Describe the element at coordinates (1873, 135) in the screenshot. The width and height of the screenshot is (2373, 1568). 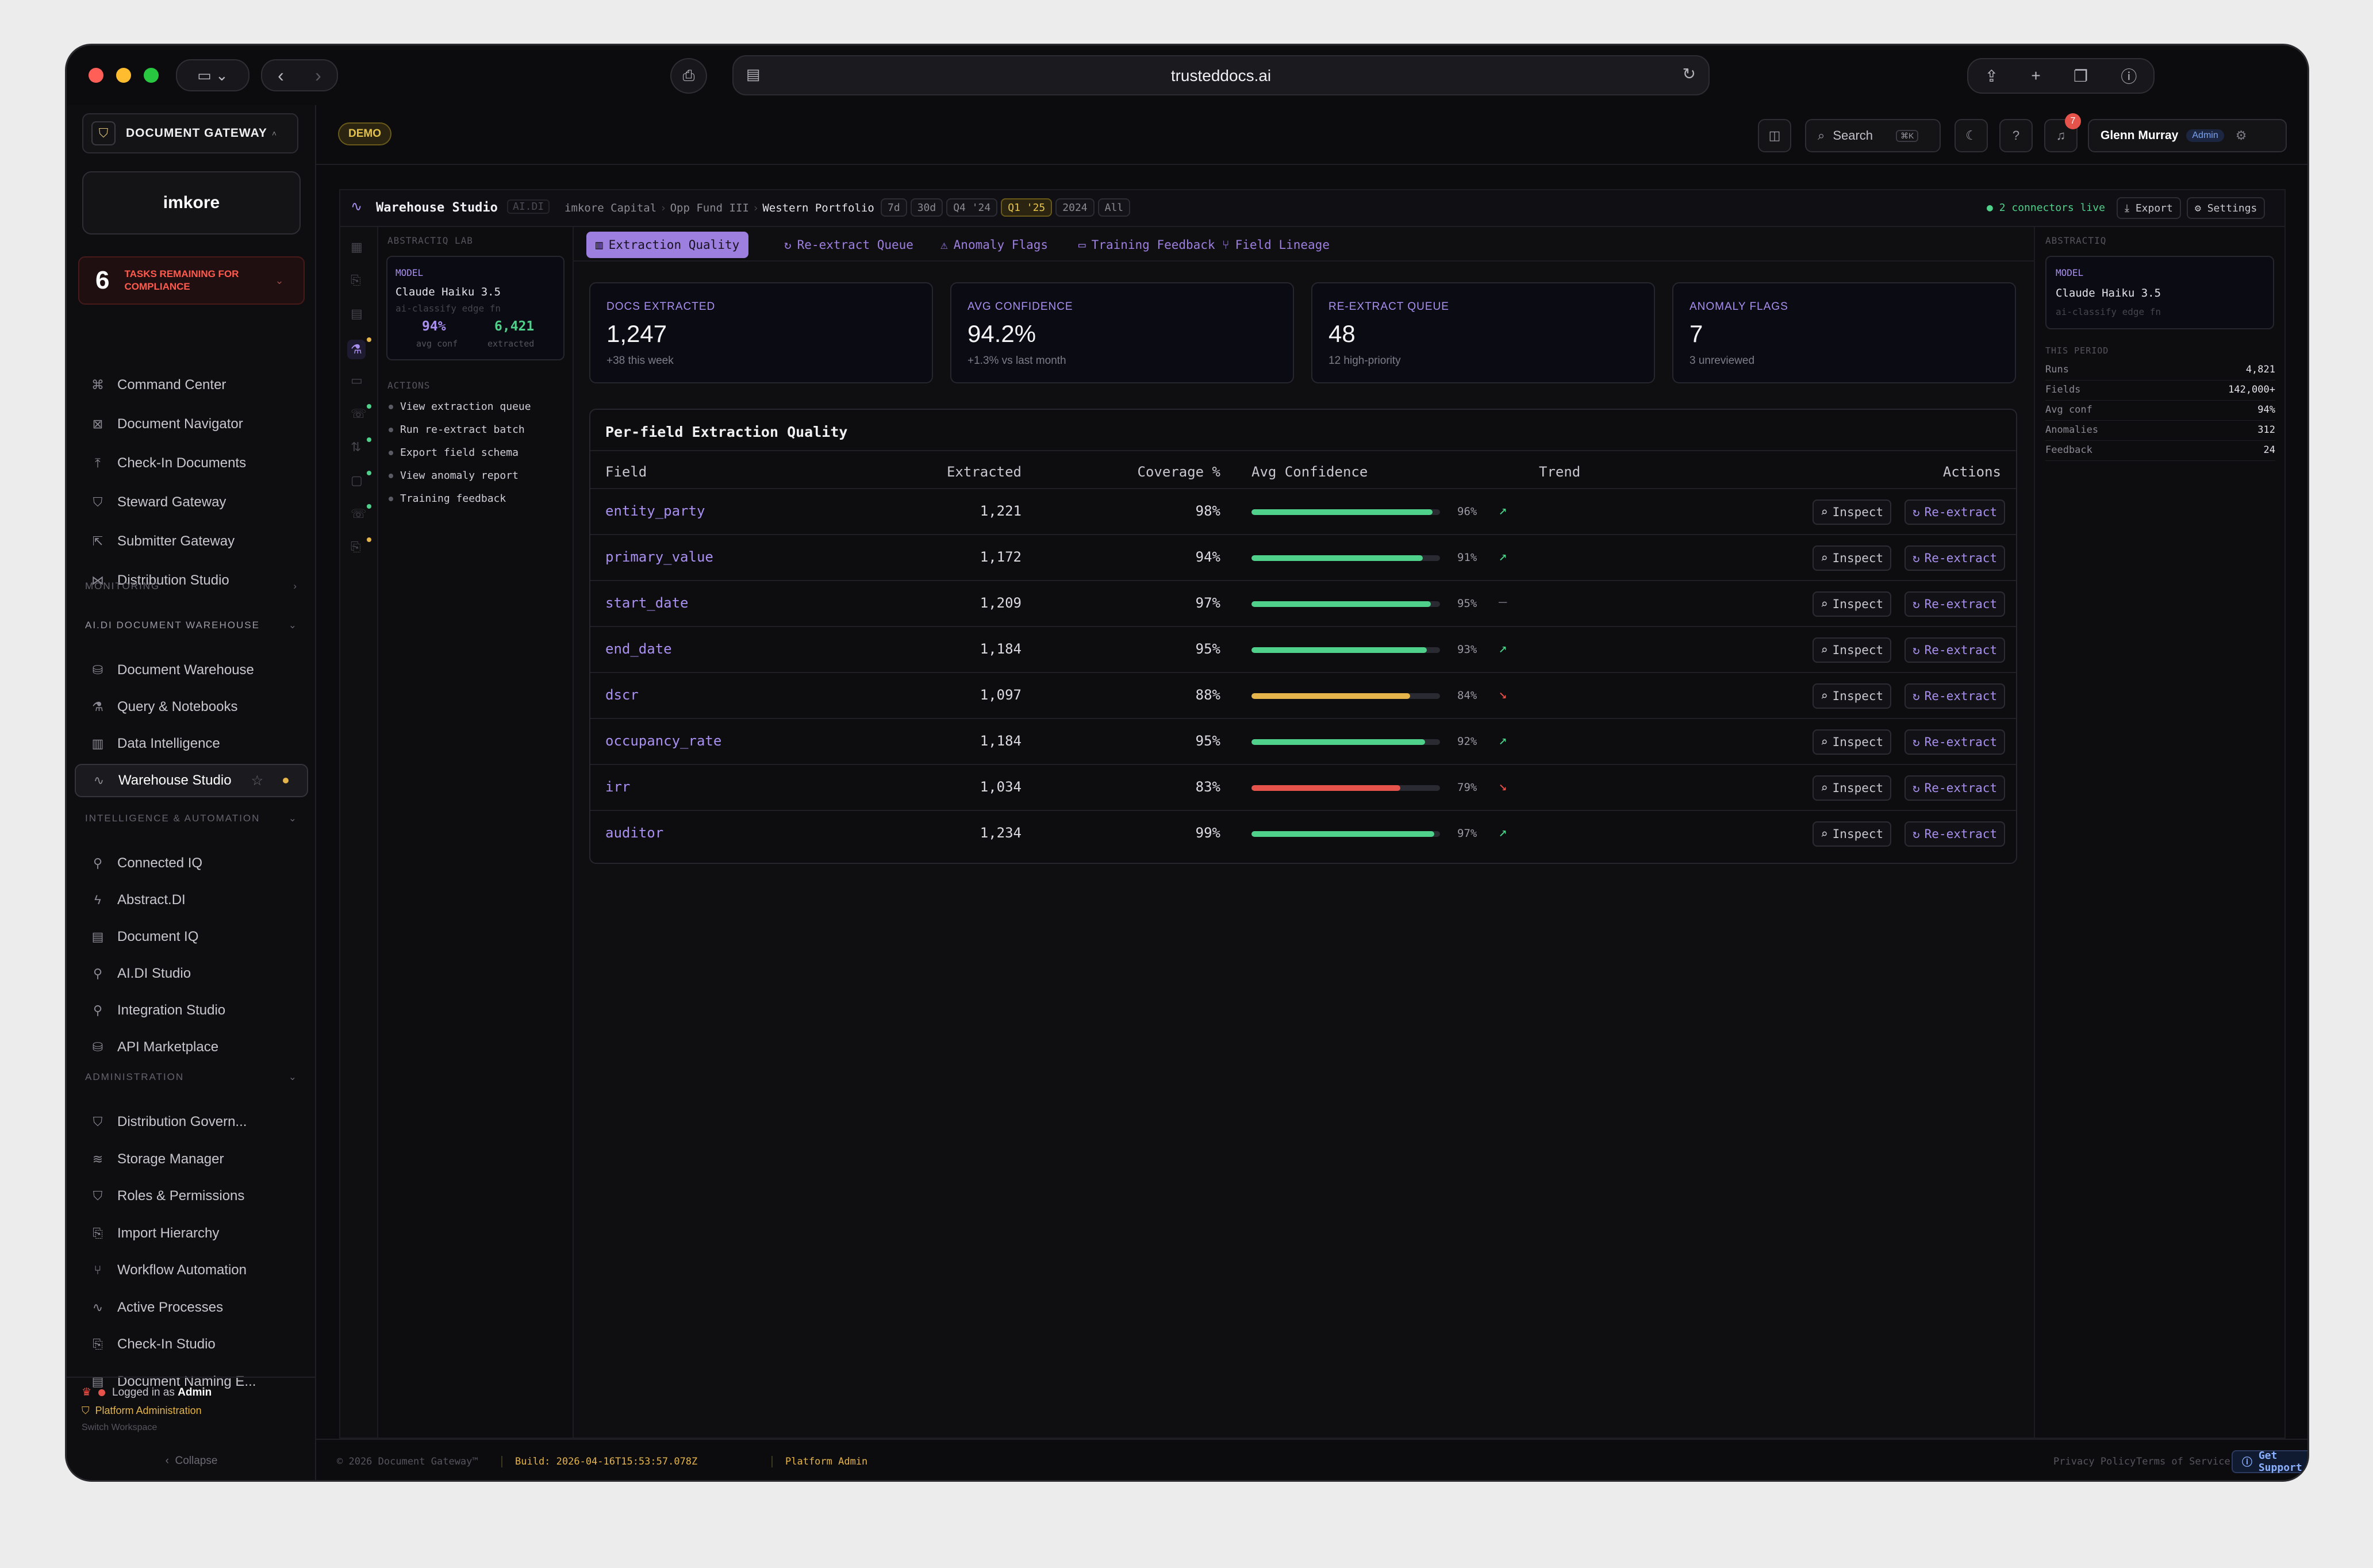
I see `search-button: ⌕ Search ⌘K` at that location.